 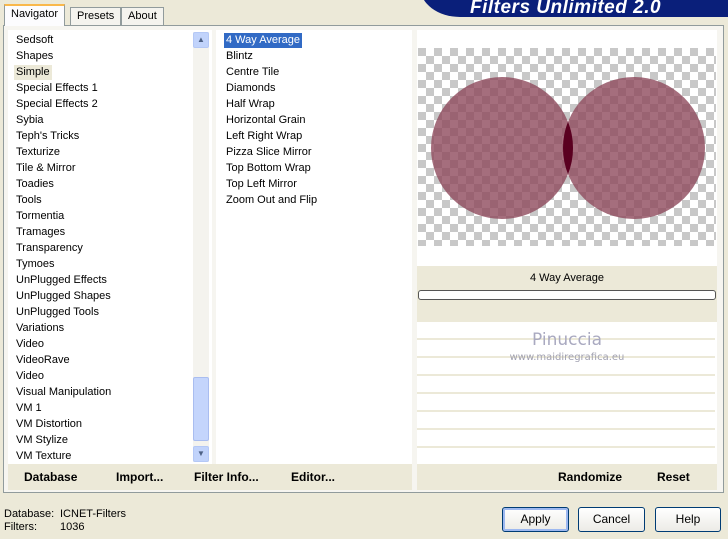 What do you see at coordinates (30, 120) in the screenshot?
I see `category-item: Sybia` at bounding box center [30, 120].